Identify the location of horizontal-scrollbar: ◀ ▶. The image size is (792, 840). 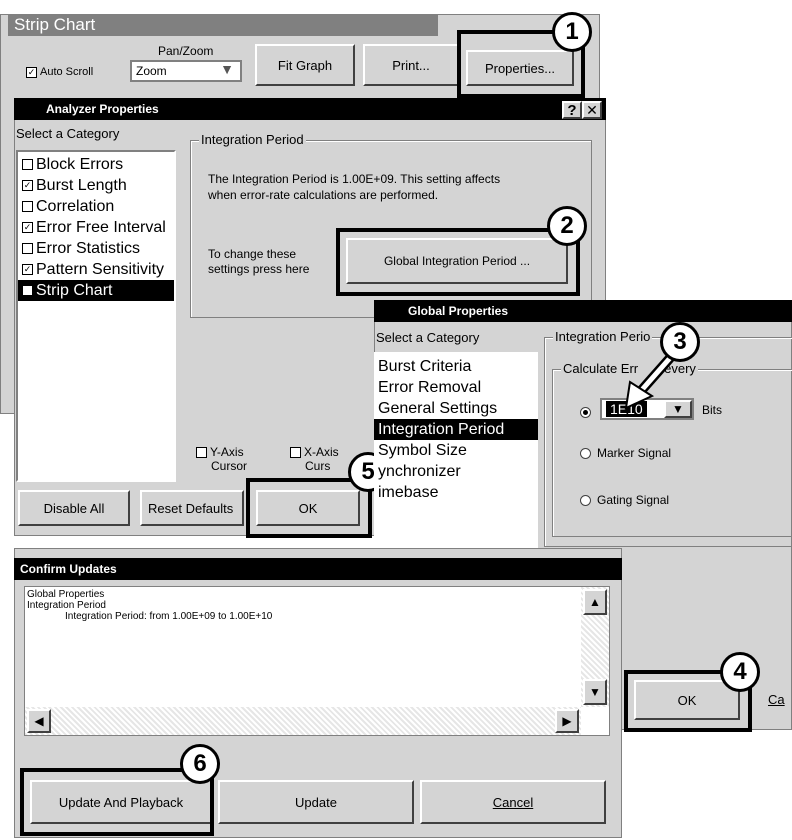
(303, 721).